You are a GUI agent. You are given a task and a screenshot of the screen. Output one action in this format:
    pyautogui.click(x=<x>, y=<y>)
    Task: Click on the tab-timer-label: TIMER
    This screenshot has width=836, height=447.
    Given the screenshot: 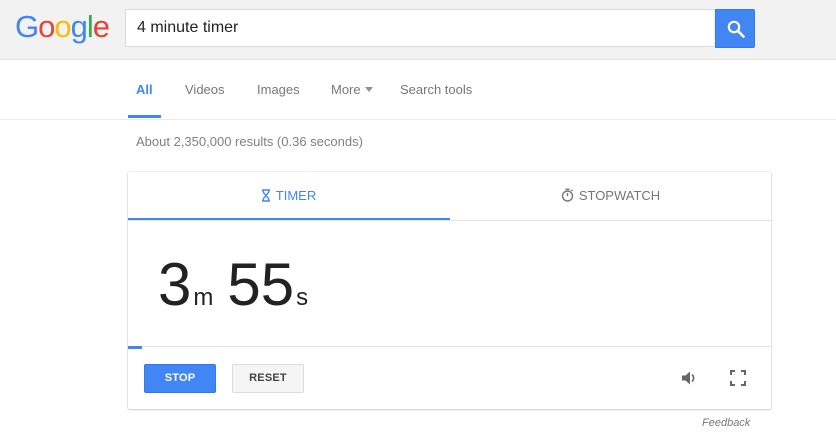 What is the action you would take?
    pyautogui.click(x=296, y=195)
    